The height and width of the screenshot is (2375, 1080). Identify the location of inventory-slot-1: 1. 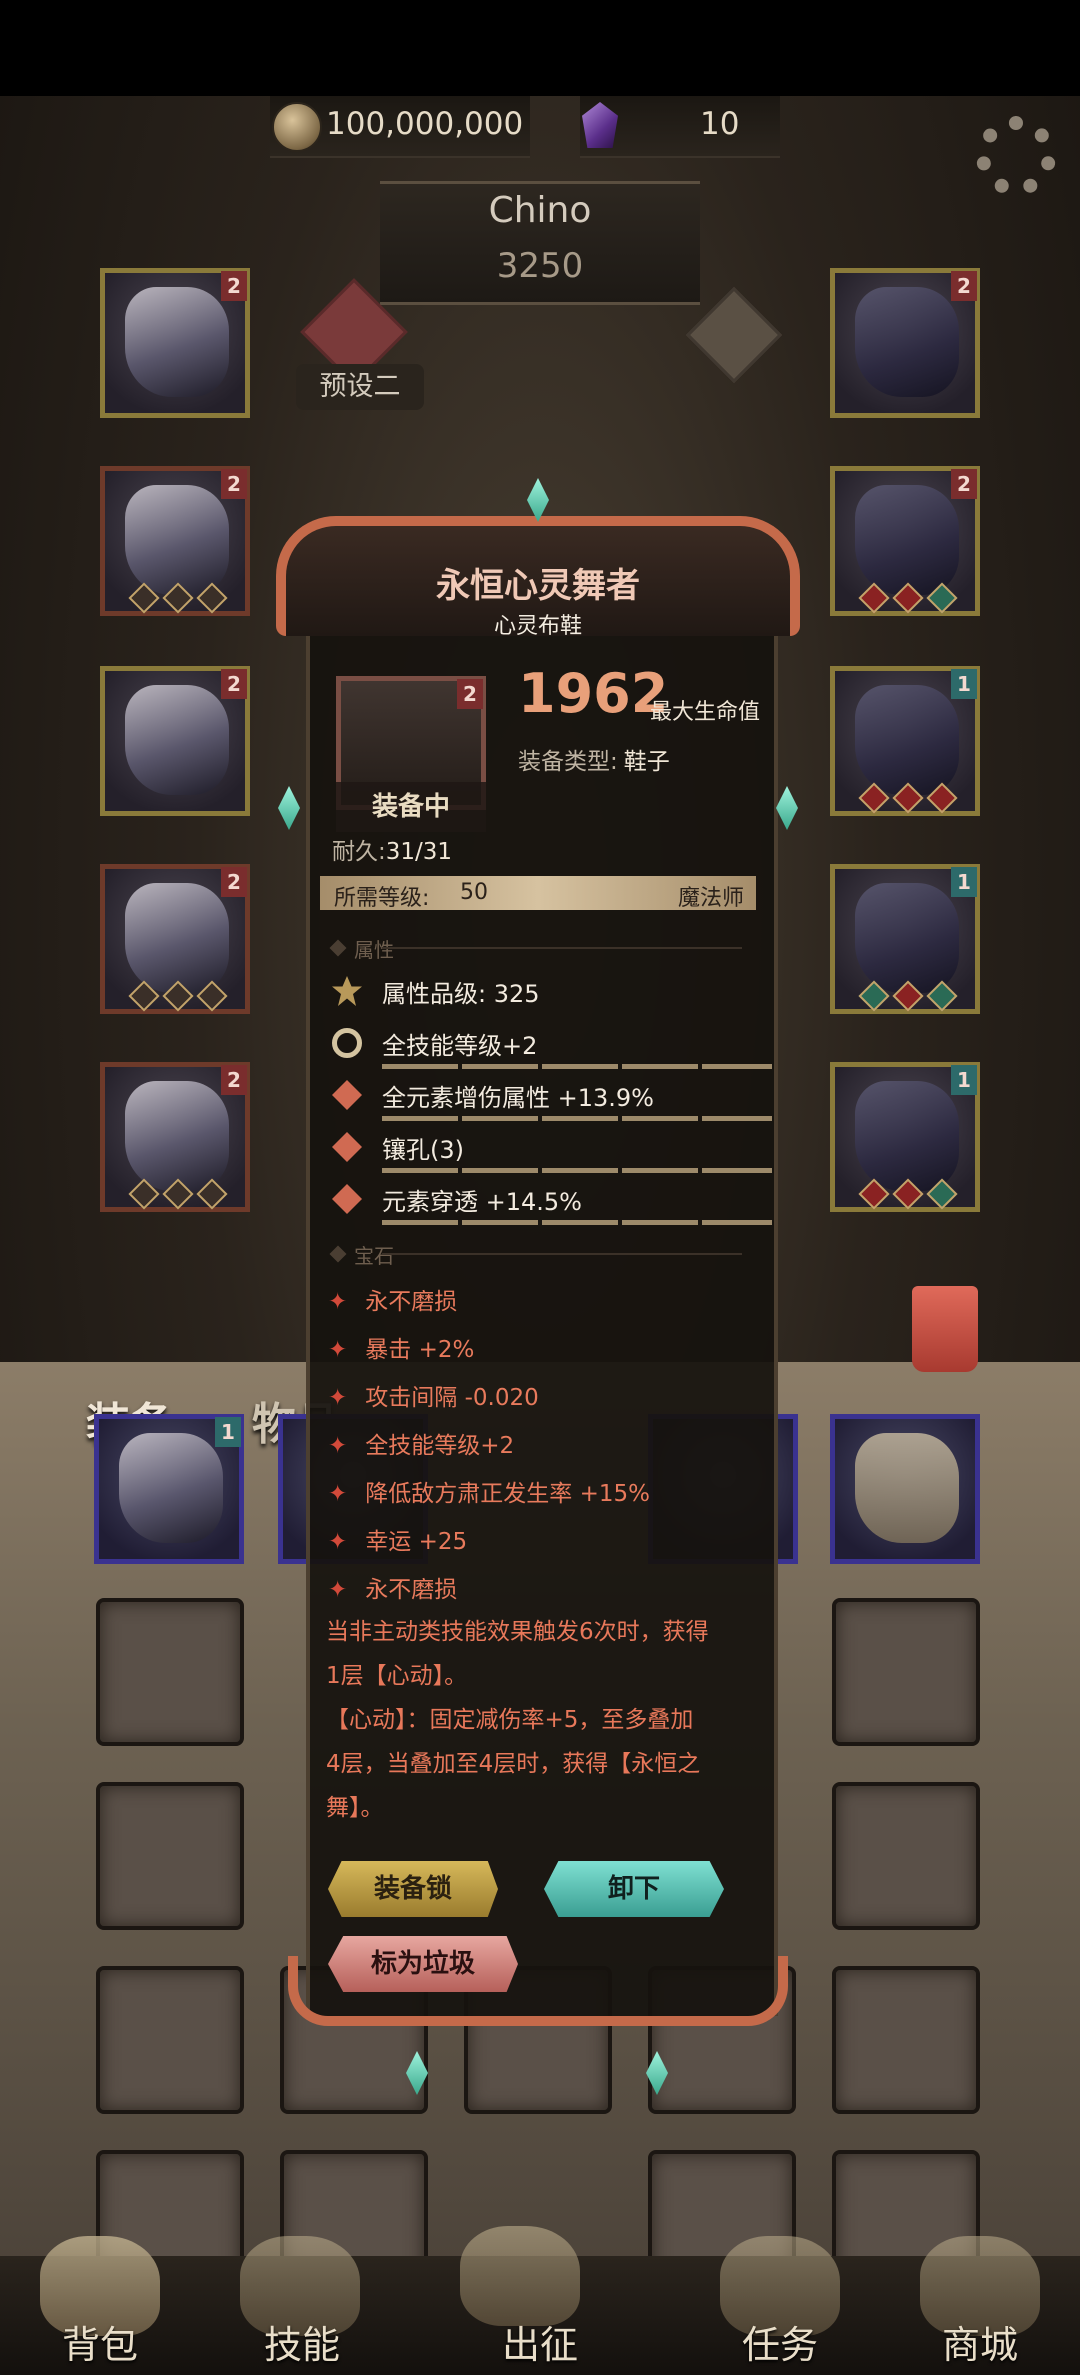
(169, 1489).